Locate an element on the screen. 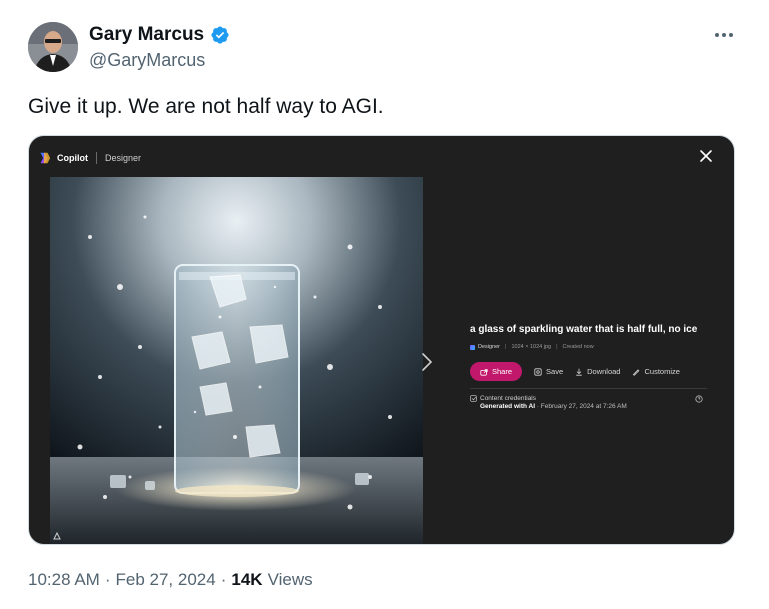  avatar-photo is located at coordinates (53, 47).